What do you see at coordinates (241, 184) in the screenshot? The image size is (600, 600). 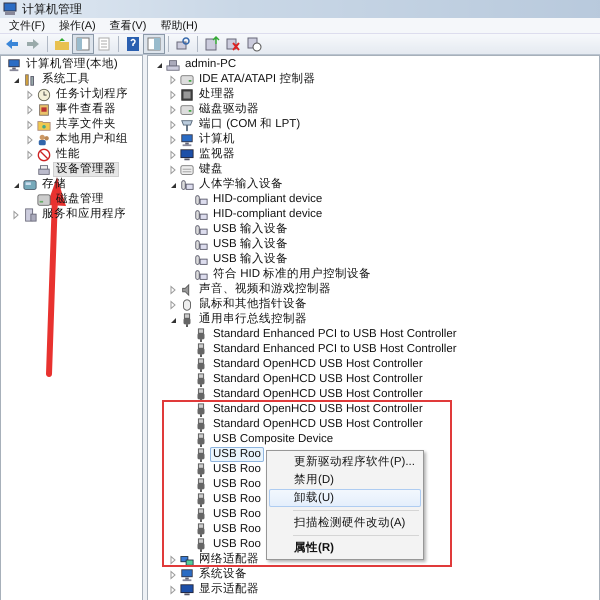 I see `tree-item: 人体学输入设备` at bounding box center [241, 184].